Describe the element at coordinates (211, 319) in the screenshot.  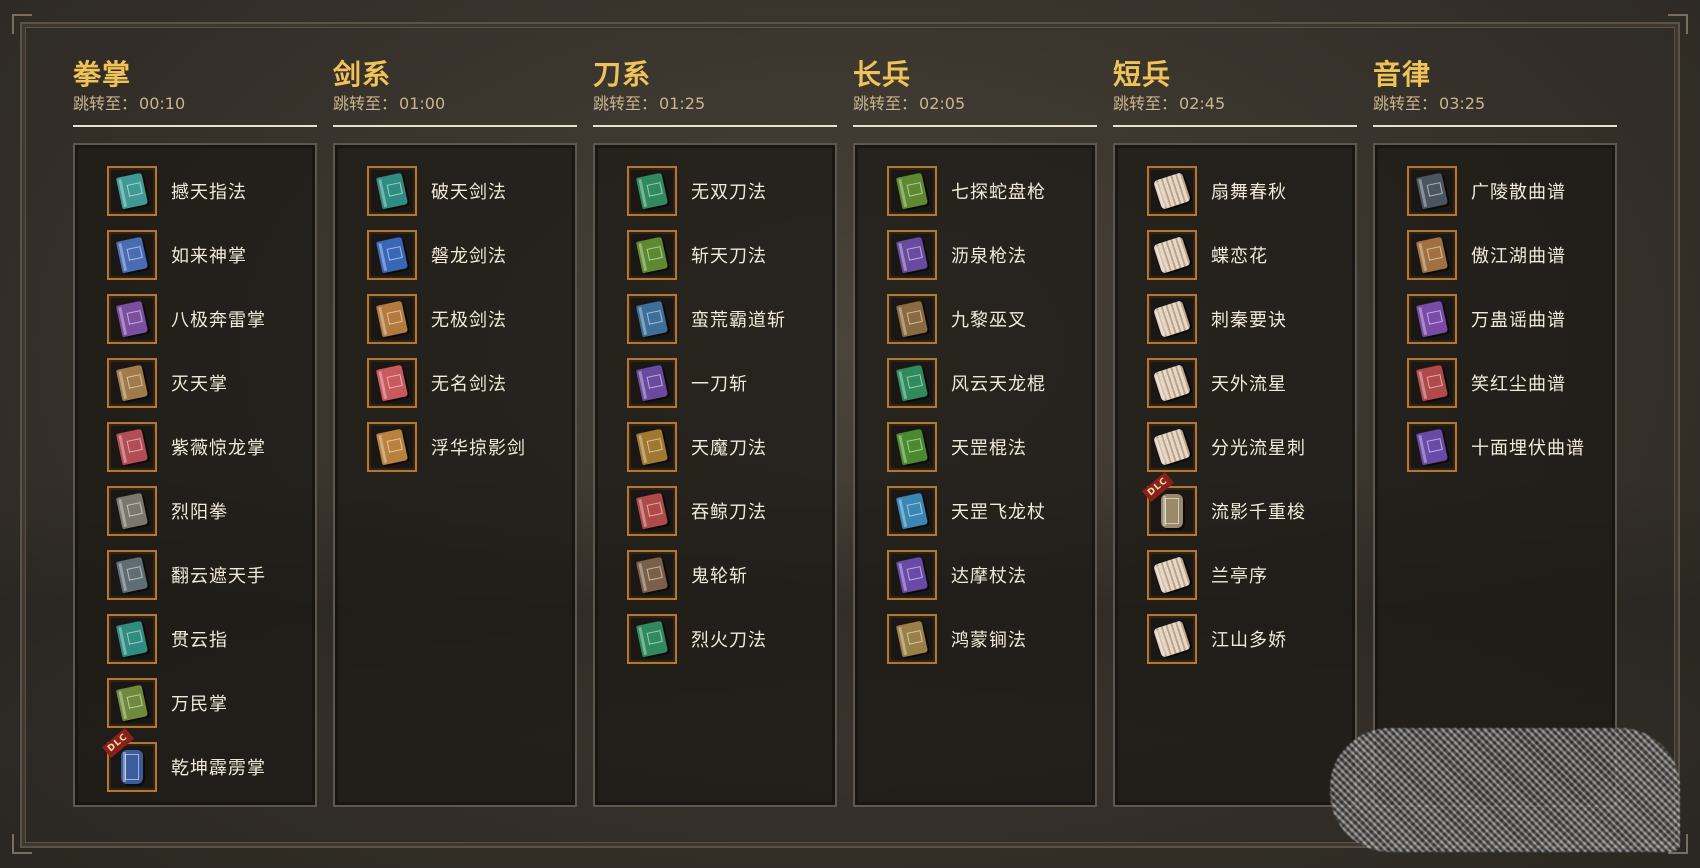
I see `skill-list-item: 八极奔雷掌` at that location.